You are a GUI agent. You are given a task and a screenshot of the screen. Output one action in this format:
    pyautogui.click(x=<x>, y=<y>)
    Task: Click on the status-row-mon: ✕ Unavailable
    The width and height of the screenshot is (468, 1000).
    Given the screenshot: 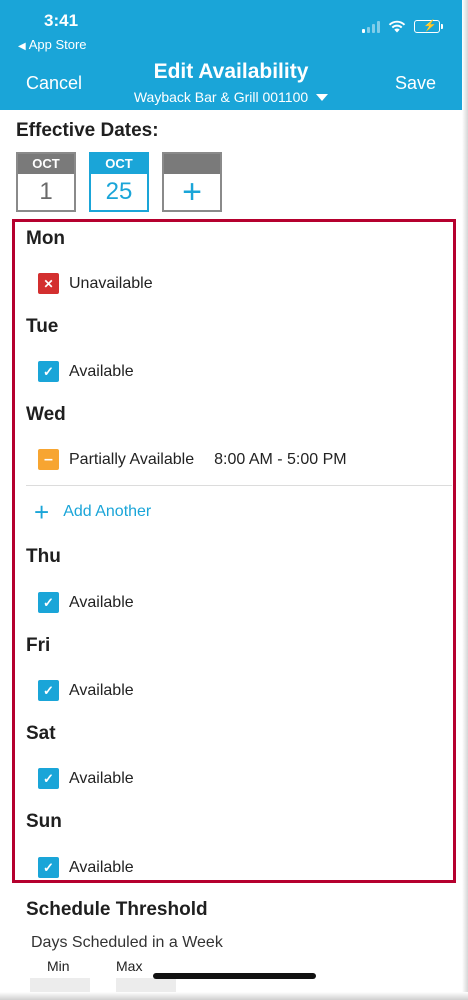 What is the action you would take?
    pyautogui.click(x=95, y=283)
    